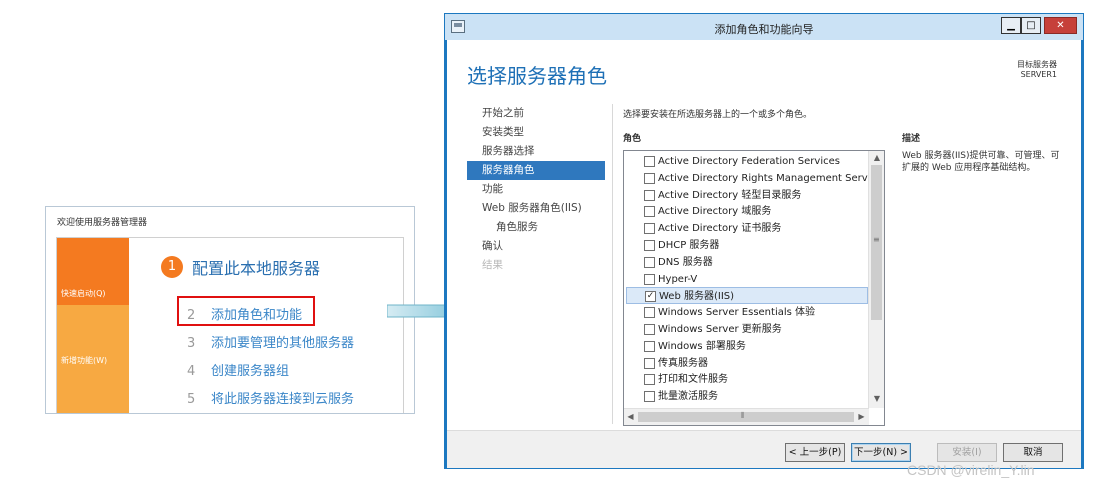 The image size is (1101, 495). What do you see at coordinates (876, 158) in the screenshot?
I see `scroll-up-icon: ▲` at bounding box center [876, 158].